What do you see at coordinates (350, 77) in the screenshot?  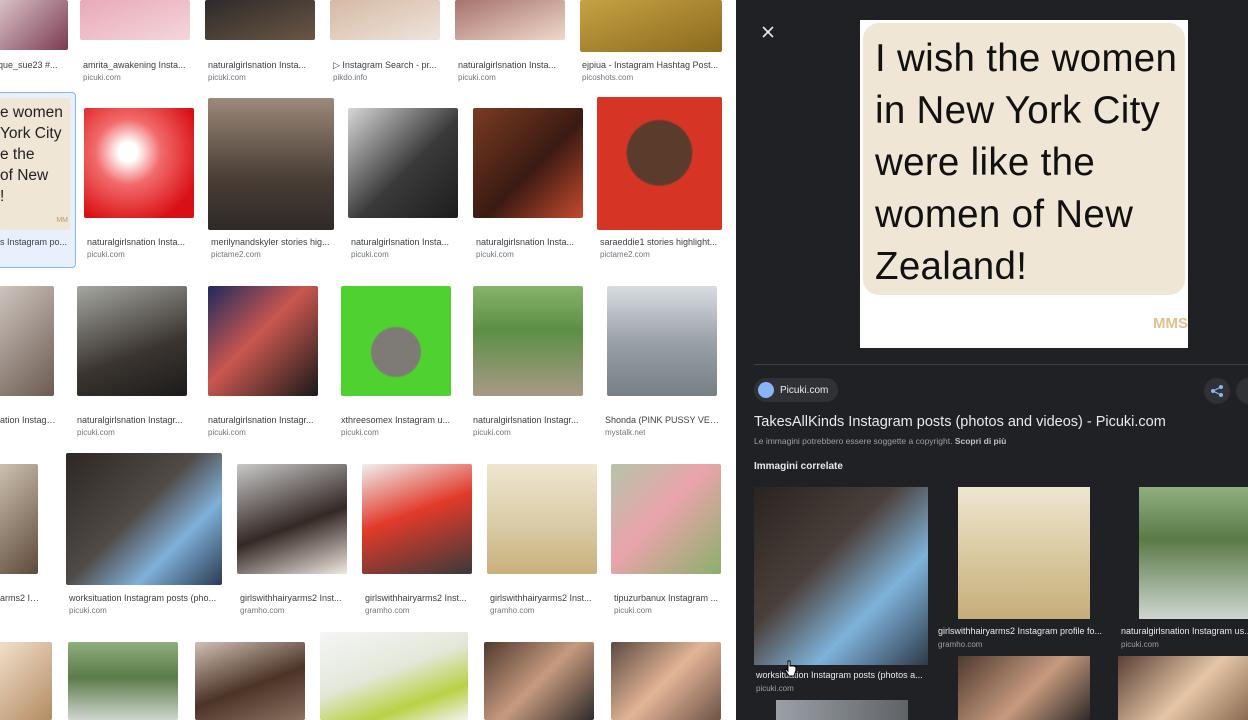 I see `result-source: pikdo.info` at bounding box center [350, 77].